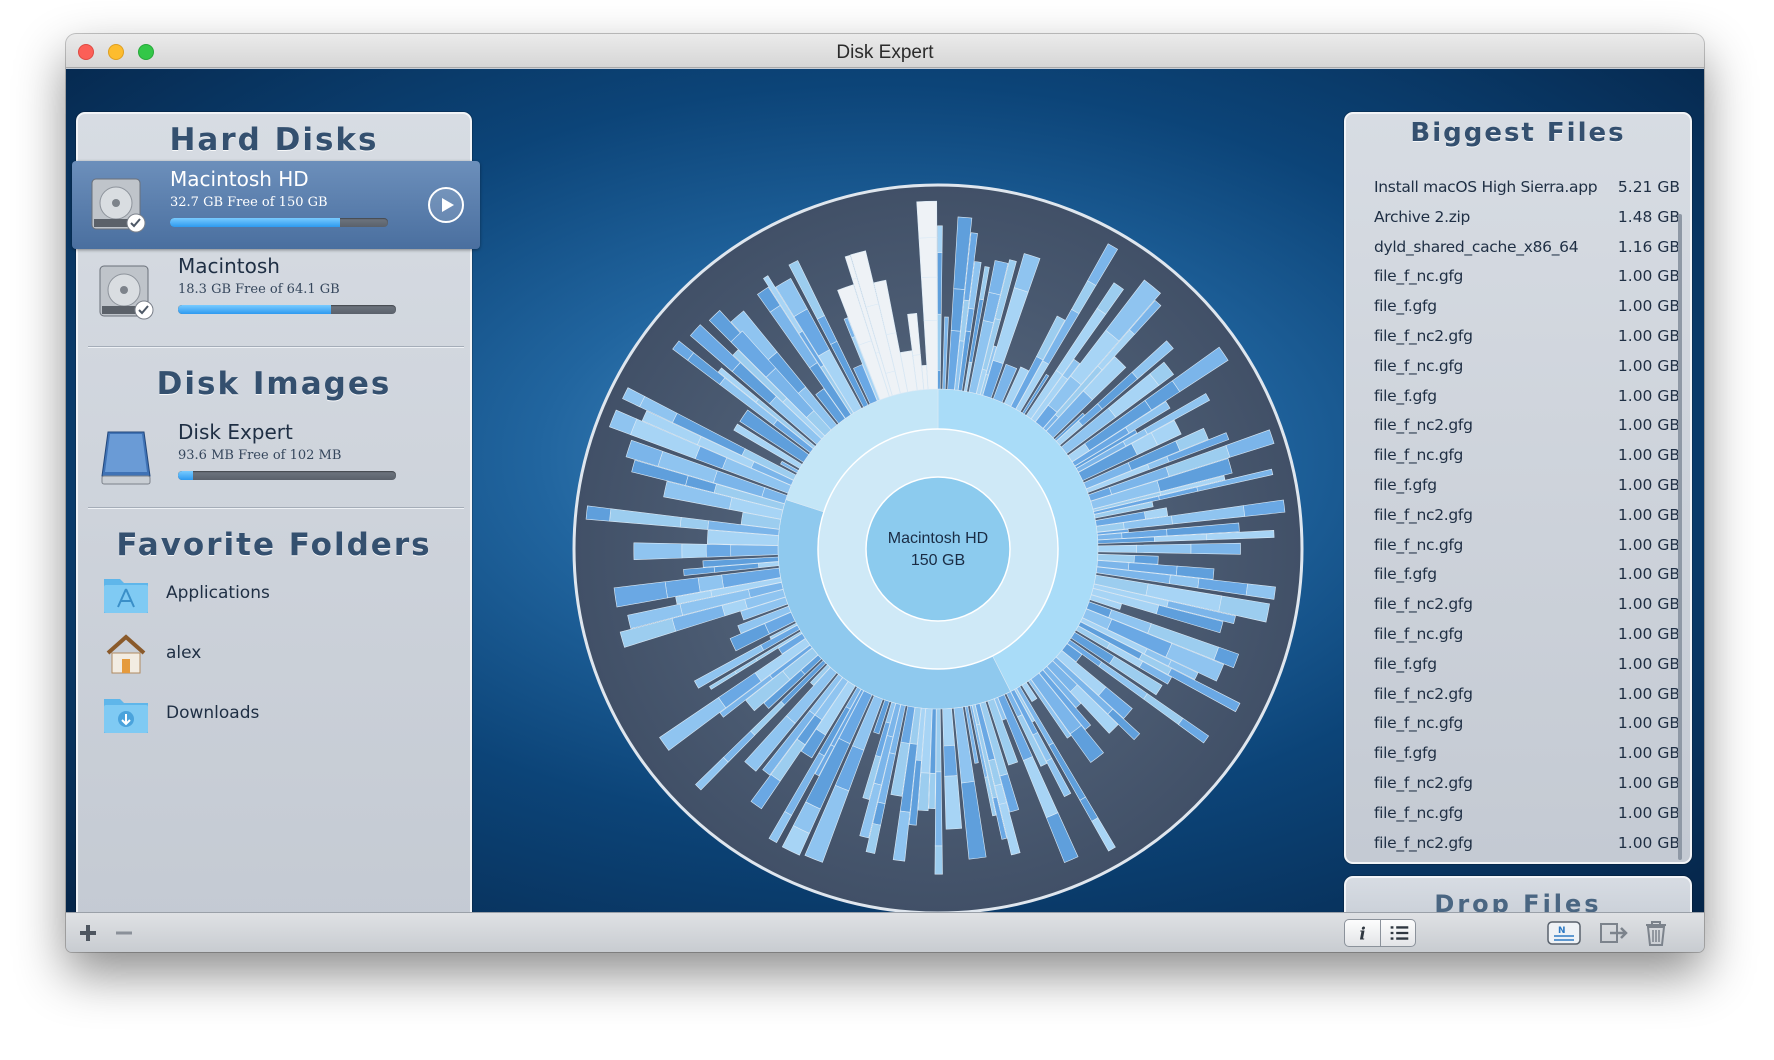 The image size is (1774, 1060). I want to click on list-icon, so click(1398, 933).